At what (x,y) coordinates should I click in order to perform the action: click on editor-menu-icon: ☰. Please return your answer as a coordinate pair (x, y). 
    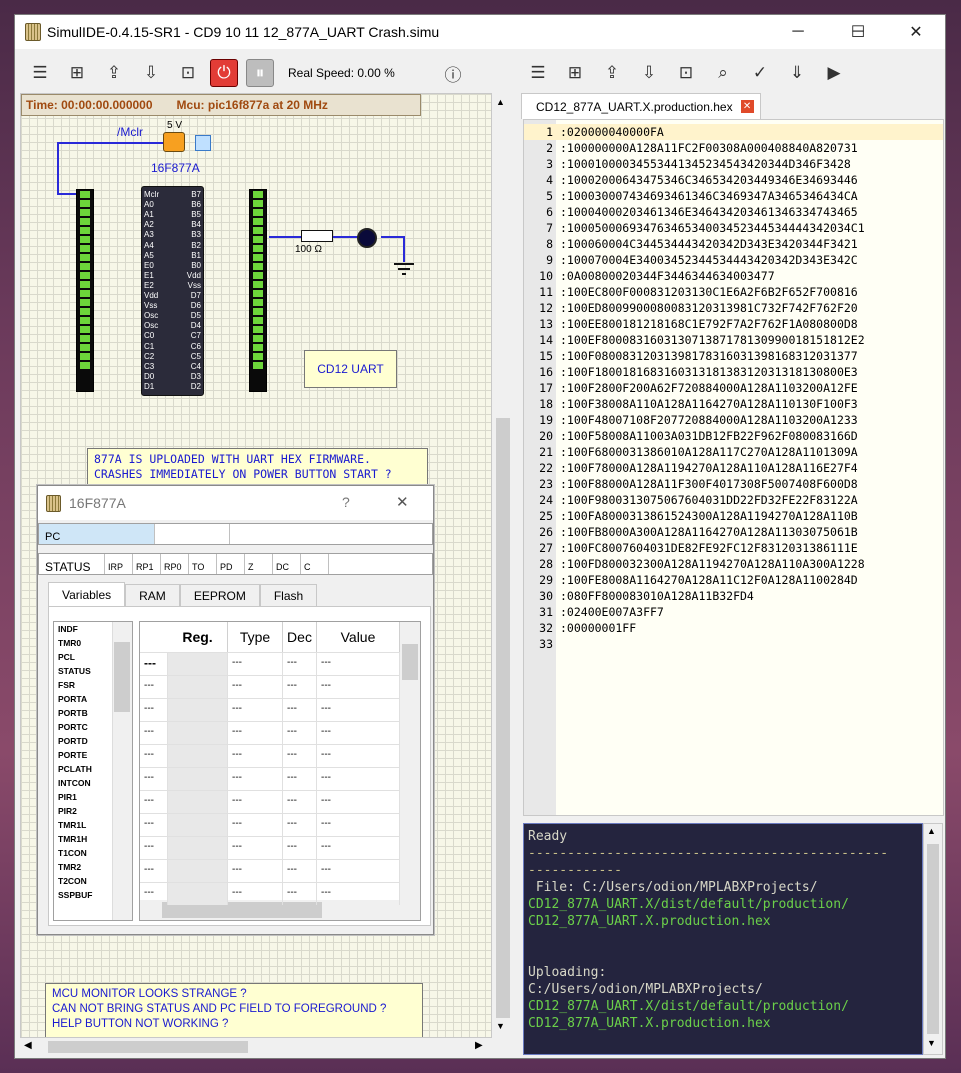
    Looking at the image, I should click on (538, 73).